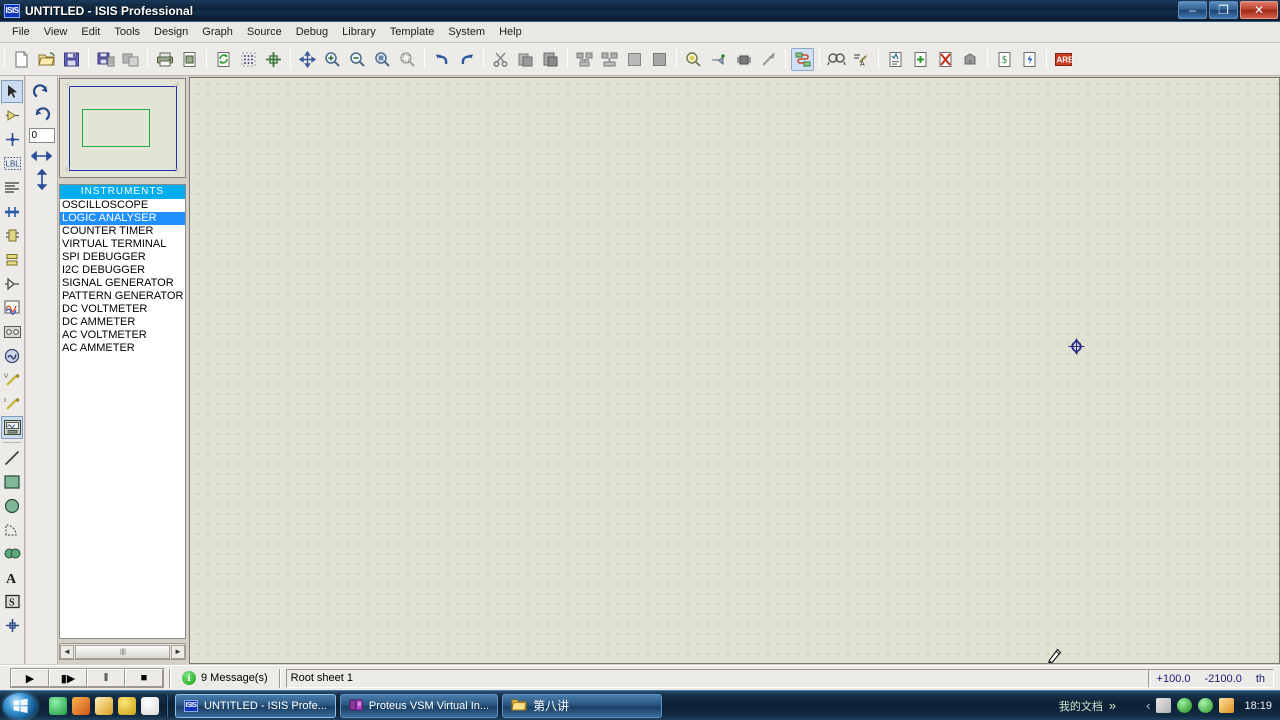 The width and height of the screenshot is (1280, 720). I want to click on component-mode, so click(12, 115).